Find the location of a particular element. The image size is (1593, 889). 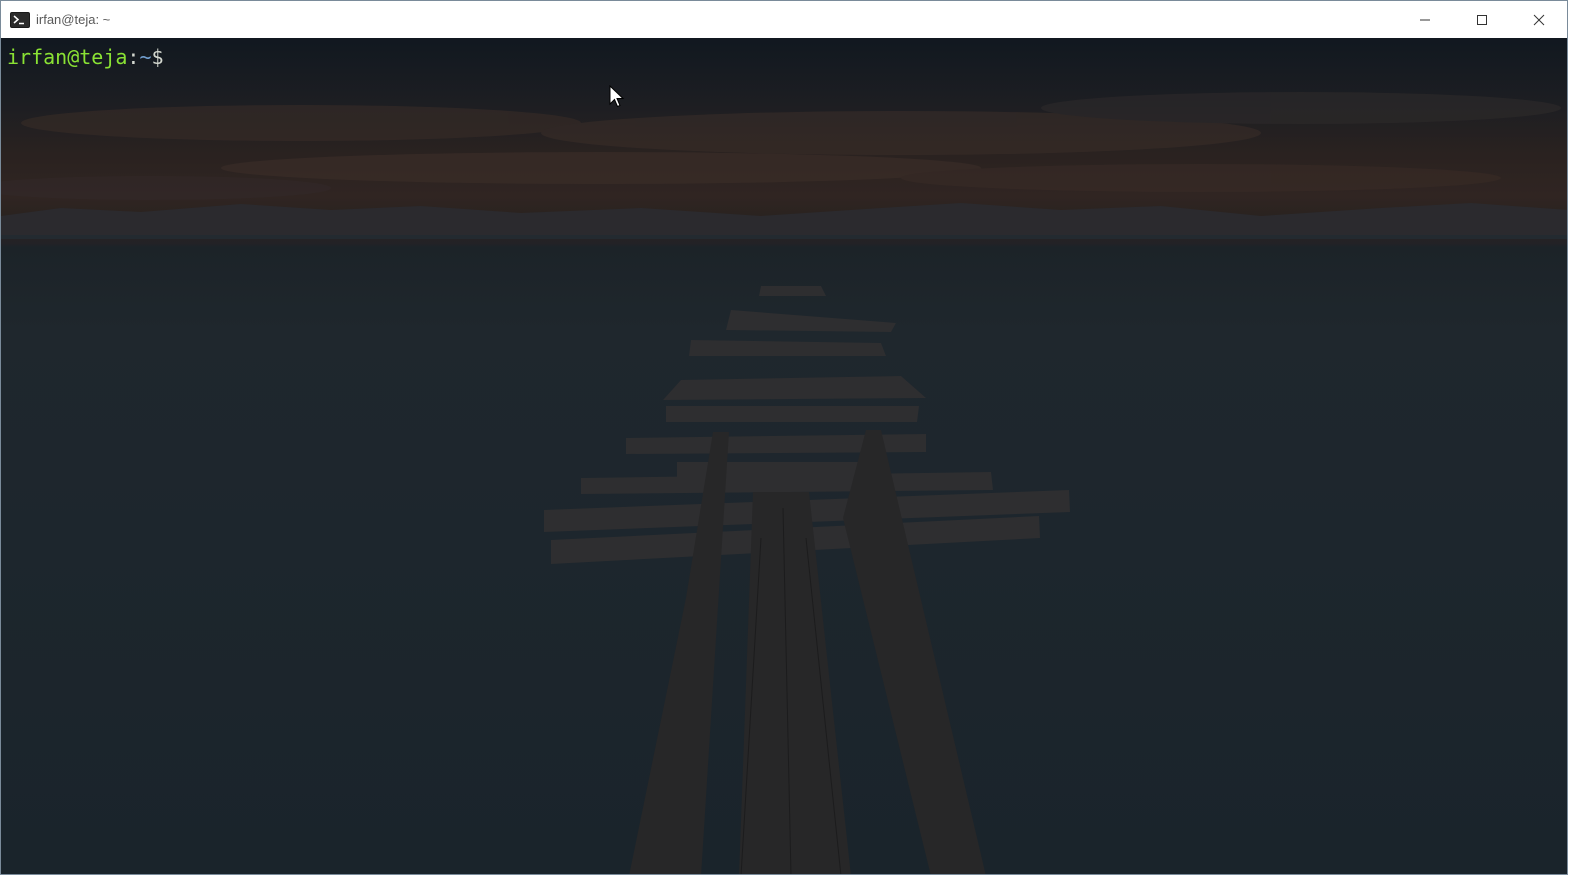

close-button is located at coordinates (1538, 19).